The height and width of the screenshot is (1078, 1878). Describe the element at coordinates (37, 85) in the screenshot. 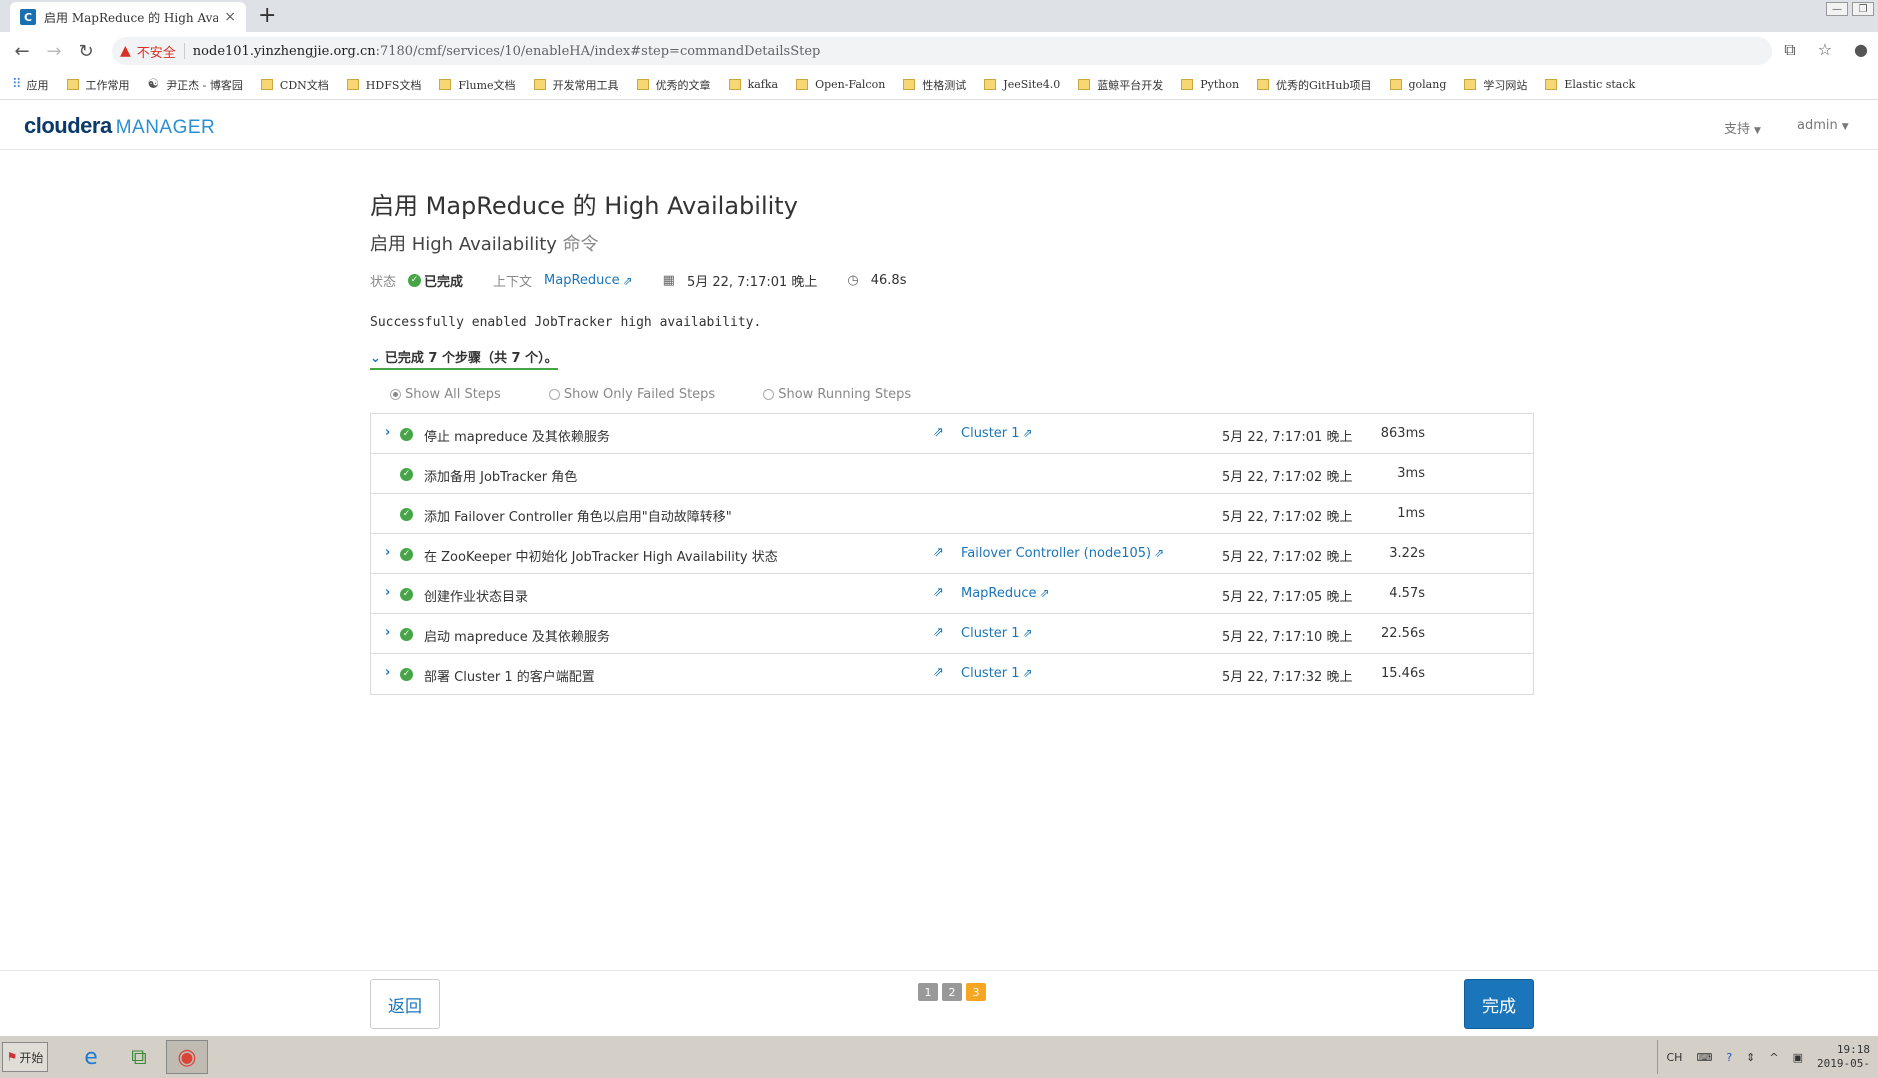

I see `bookmark-label: 应用` at that location.